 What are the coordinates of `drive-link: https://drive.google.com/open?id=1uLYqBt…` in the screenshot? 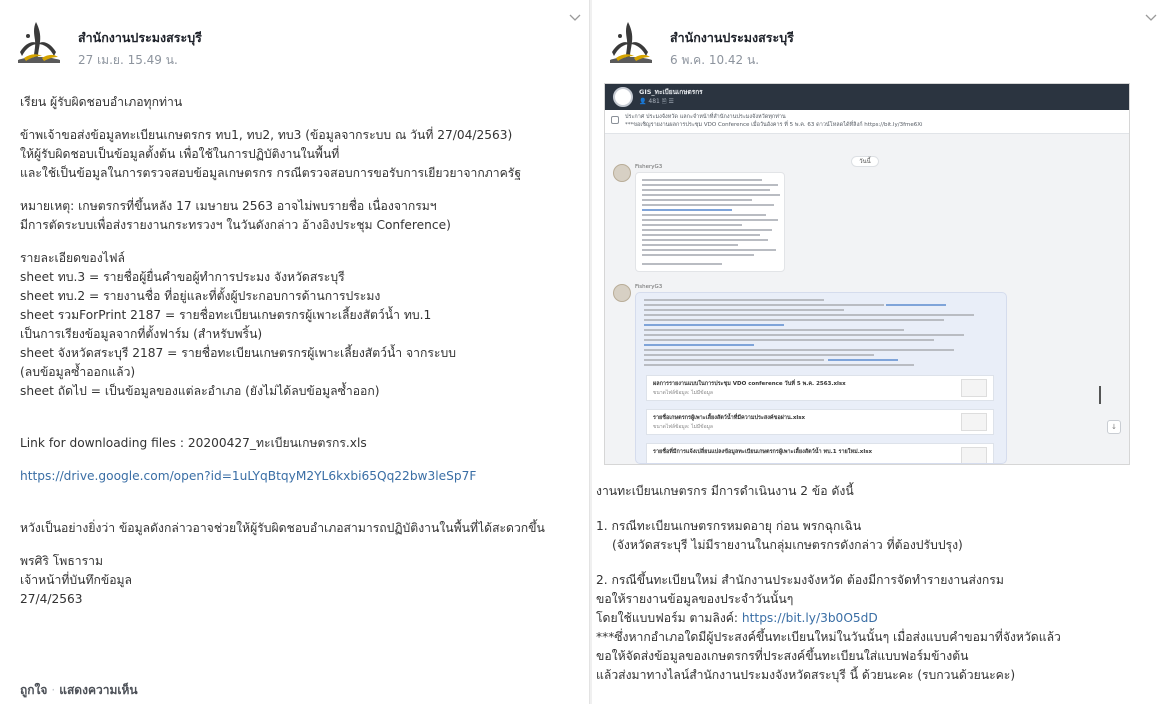 It's located at (300, 476).